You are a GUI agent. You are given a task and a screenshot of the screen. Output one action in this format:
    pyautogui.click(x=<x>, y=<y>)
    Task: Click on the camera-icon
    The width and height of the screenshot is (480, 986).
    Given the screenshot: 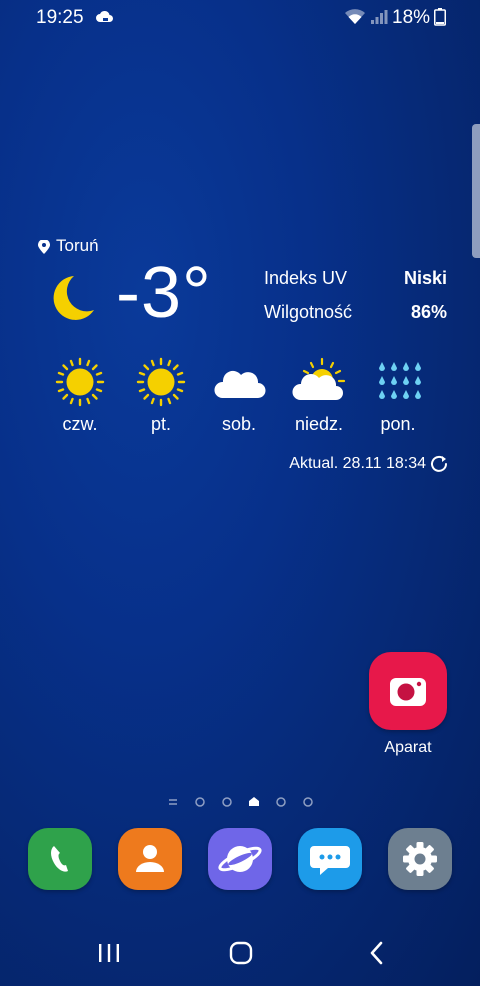 What is the action you would take?
    pyautogui.click(x=408, y=692)
    